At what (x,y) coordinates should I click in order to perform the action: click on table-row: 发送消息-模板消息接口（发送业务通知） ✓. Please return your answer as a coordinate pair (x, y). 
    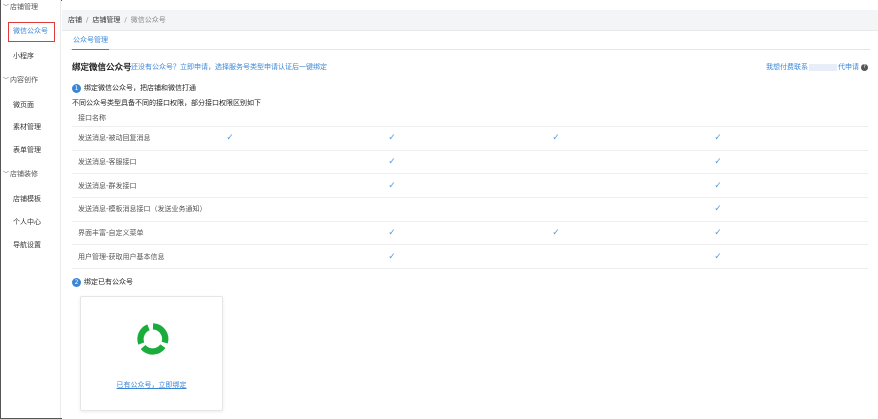
    Looking at the image, I should click on (470, 210).